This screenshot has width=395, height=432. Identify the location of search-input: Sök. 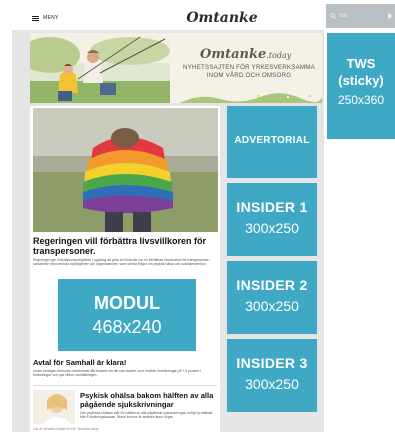
(360, 16).